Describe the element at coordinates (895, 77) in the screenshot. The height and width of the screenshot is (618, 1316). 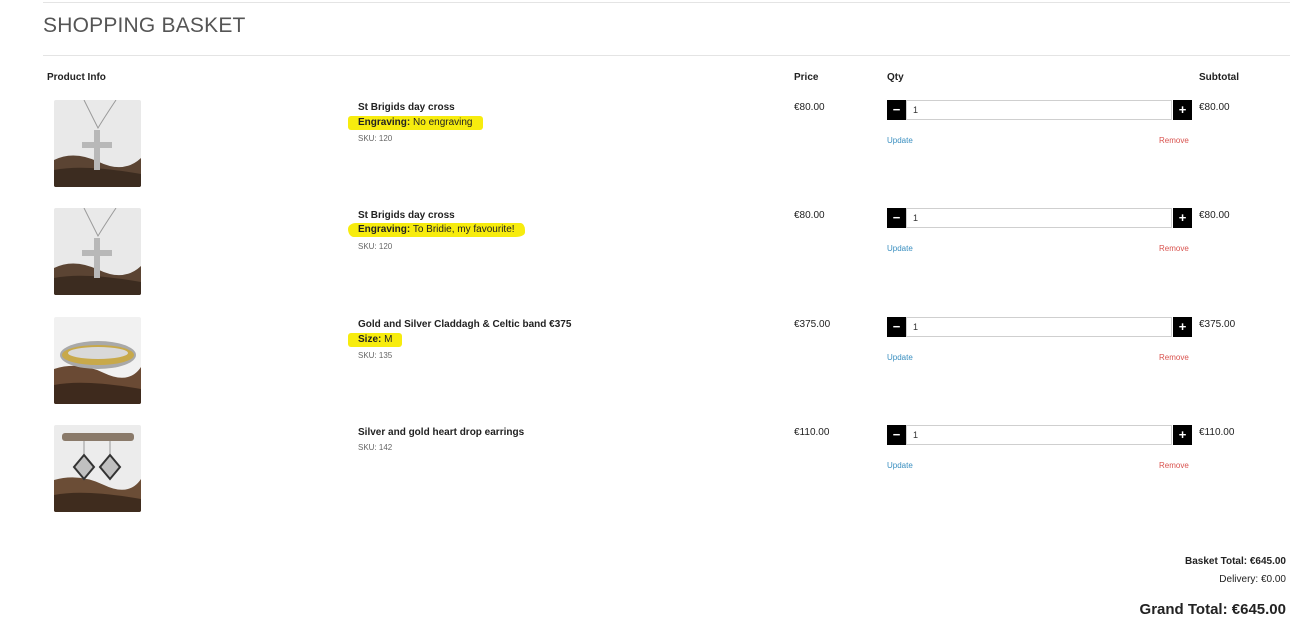
I see `header-qty: Qty` at that location.